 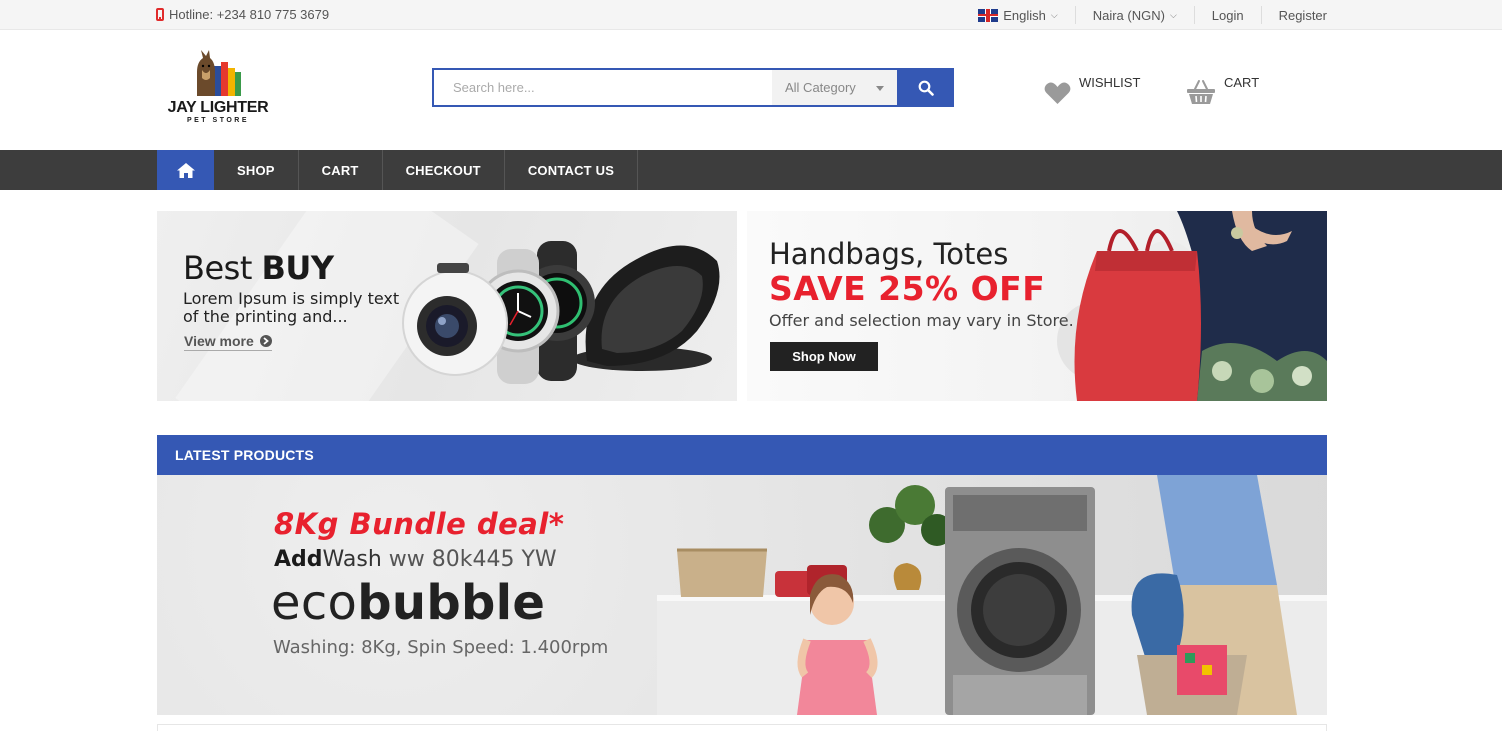 I want to click on logo-dog-icon, so click(x=219, y=73).